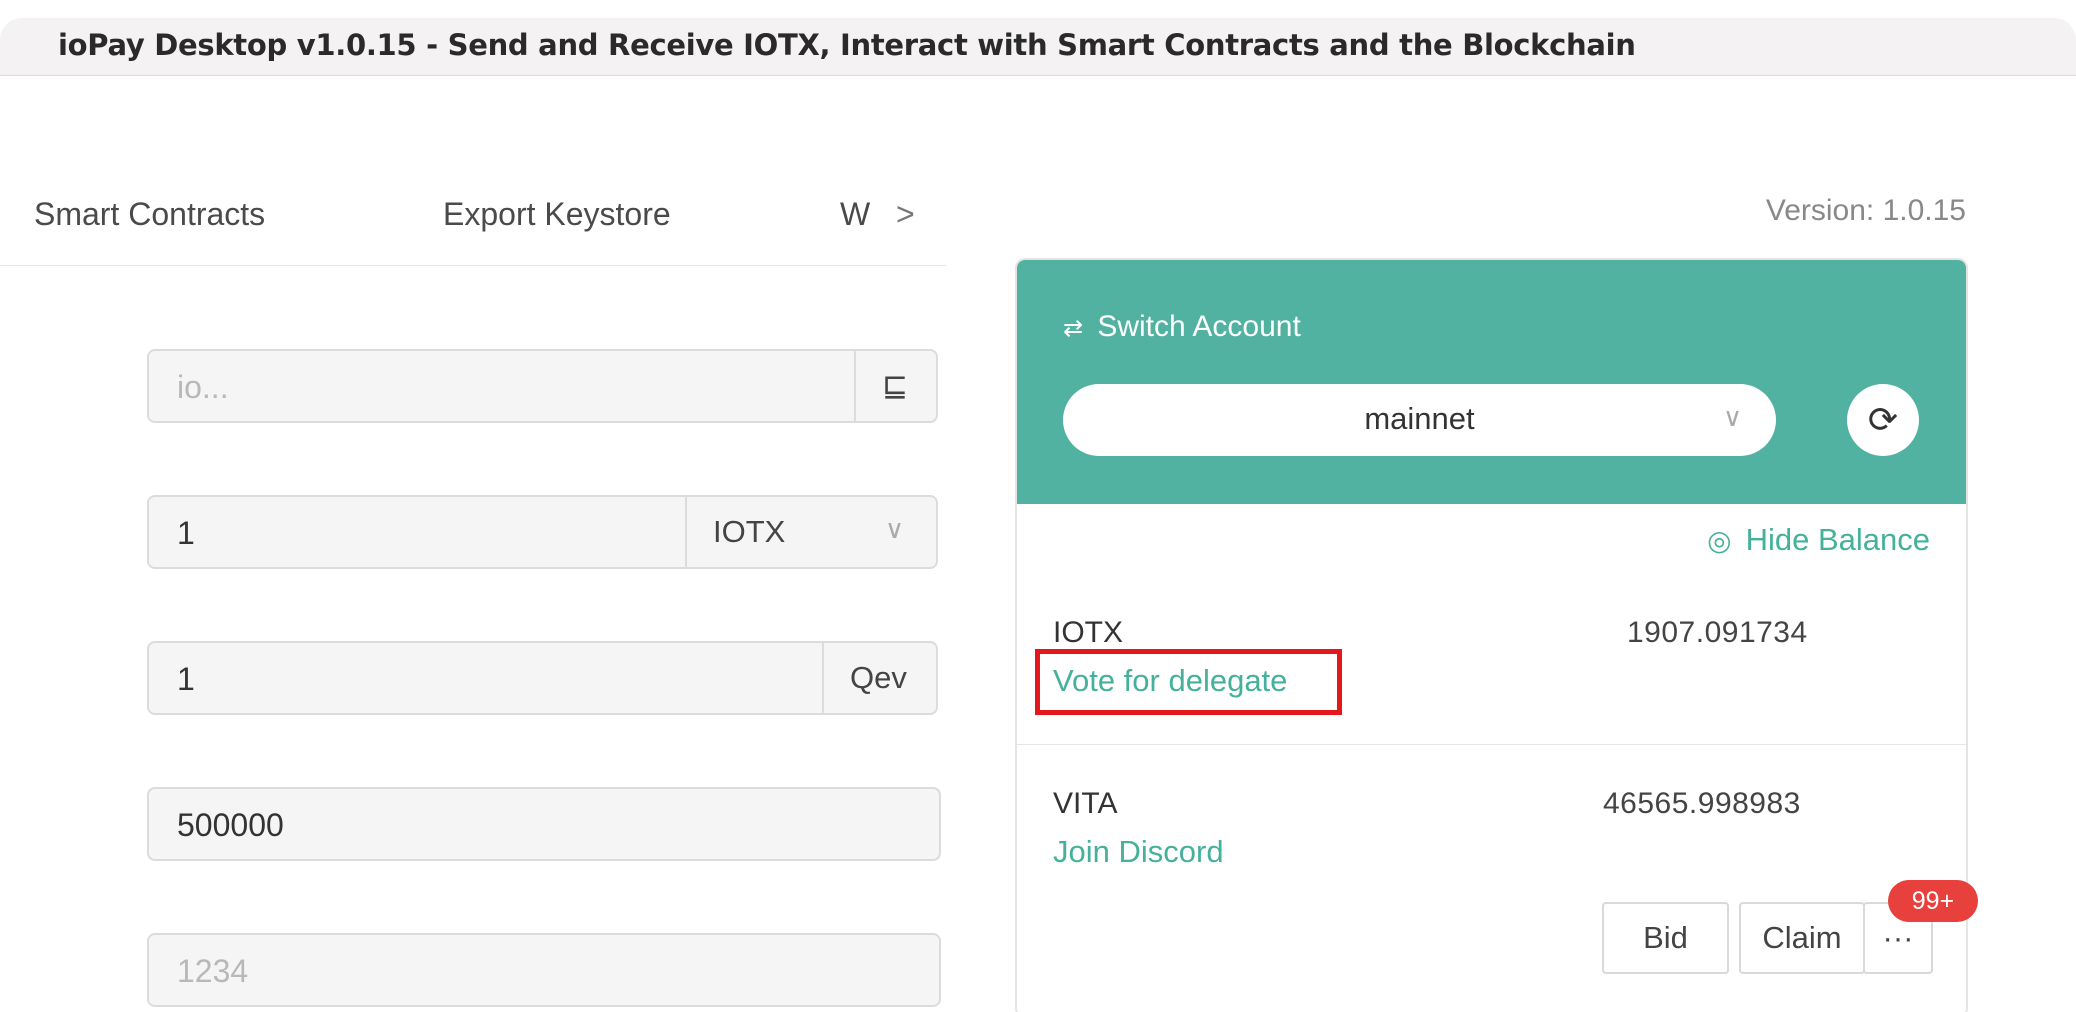  What do you see at coordinates (1073, 328) in the screenshot?
I see `switch-icon: ⇄` at bounding box center [1073, 328].